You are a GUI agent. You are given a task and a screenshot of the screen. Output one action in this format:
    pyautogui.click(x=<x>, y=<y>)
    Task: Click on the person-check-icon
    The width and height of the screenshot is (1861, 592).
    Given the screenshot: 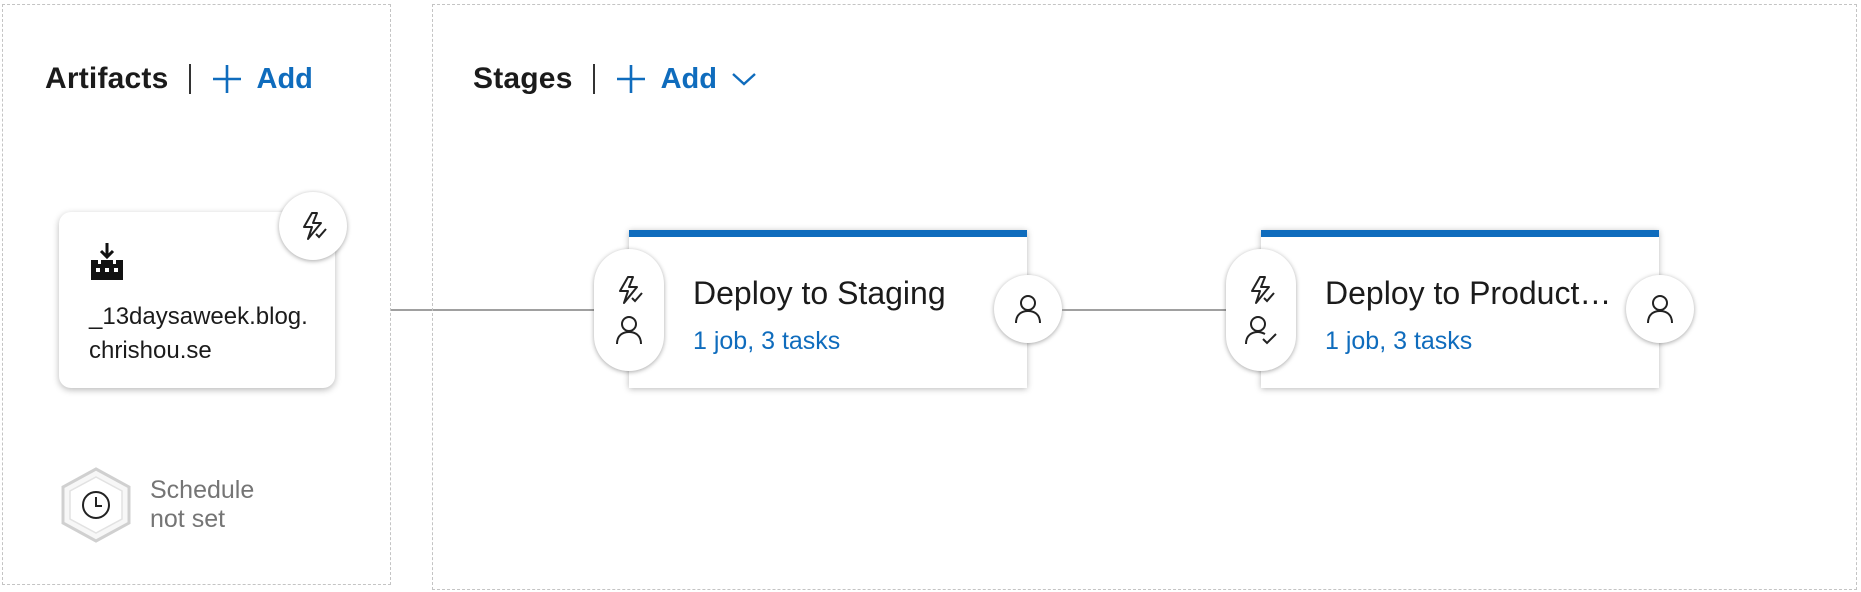 What is the action you would take?
    pyautogui.click(x=1261, y=330)
    